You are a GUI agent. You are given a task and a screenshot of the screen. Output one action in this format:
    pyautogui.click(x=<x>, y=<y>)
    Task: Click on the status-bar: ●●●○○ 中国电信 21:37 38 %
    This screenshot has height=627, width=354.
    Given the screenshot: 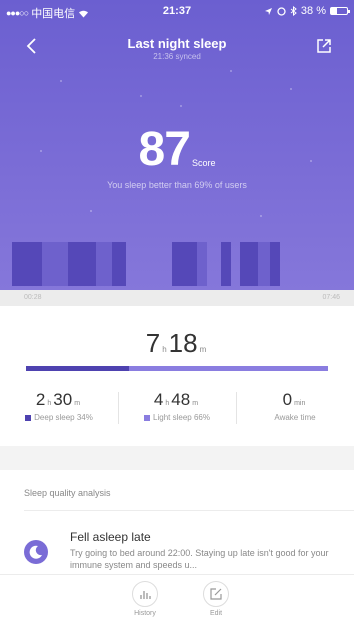 What is the action you would take?
    pyautogui.click(x=177, y=11)
    